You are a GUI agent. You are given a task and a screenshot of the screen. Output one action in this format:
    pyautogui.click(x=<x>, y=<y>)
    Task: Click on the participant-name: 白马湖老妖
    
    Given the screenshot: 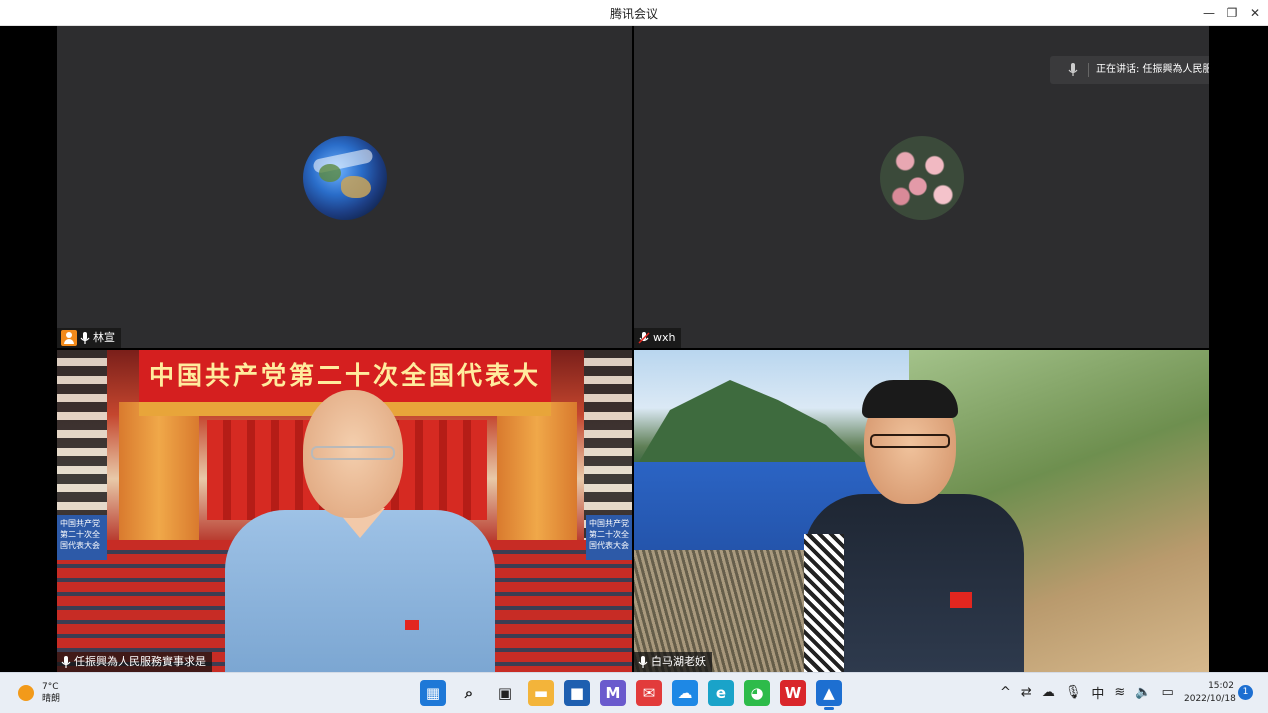 What is the action you would take?
    pyautogui.click(x=678, y=661)
    